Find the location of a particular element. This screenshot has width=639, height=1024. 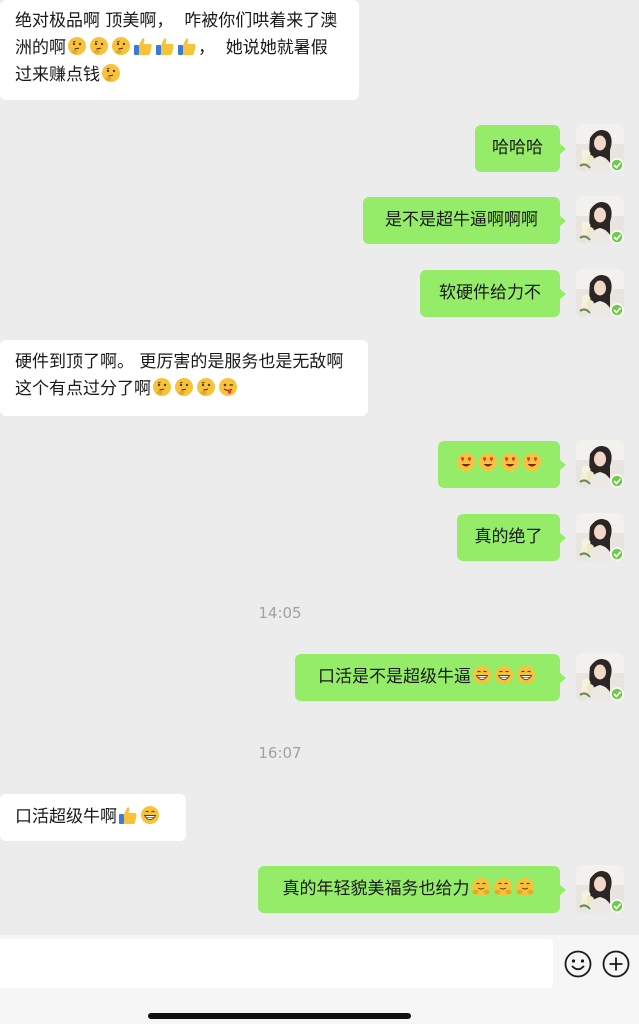

outgoing-message-bubble: 软硬件给力不 is located at coordinates (493, 293).